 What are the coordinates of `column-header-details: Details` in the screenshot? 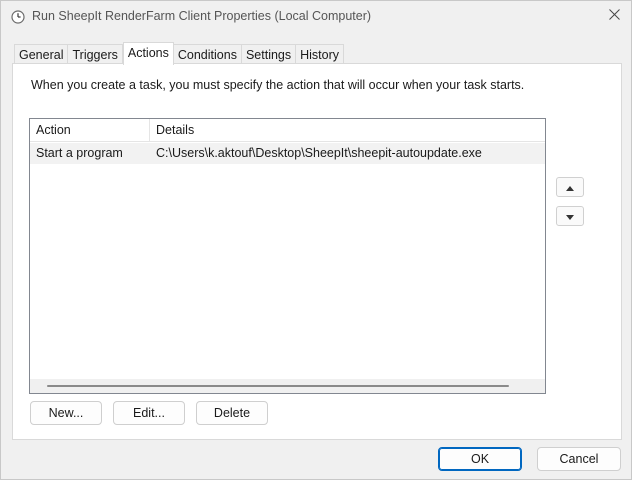 It's located at (347, 130).